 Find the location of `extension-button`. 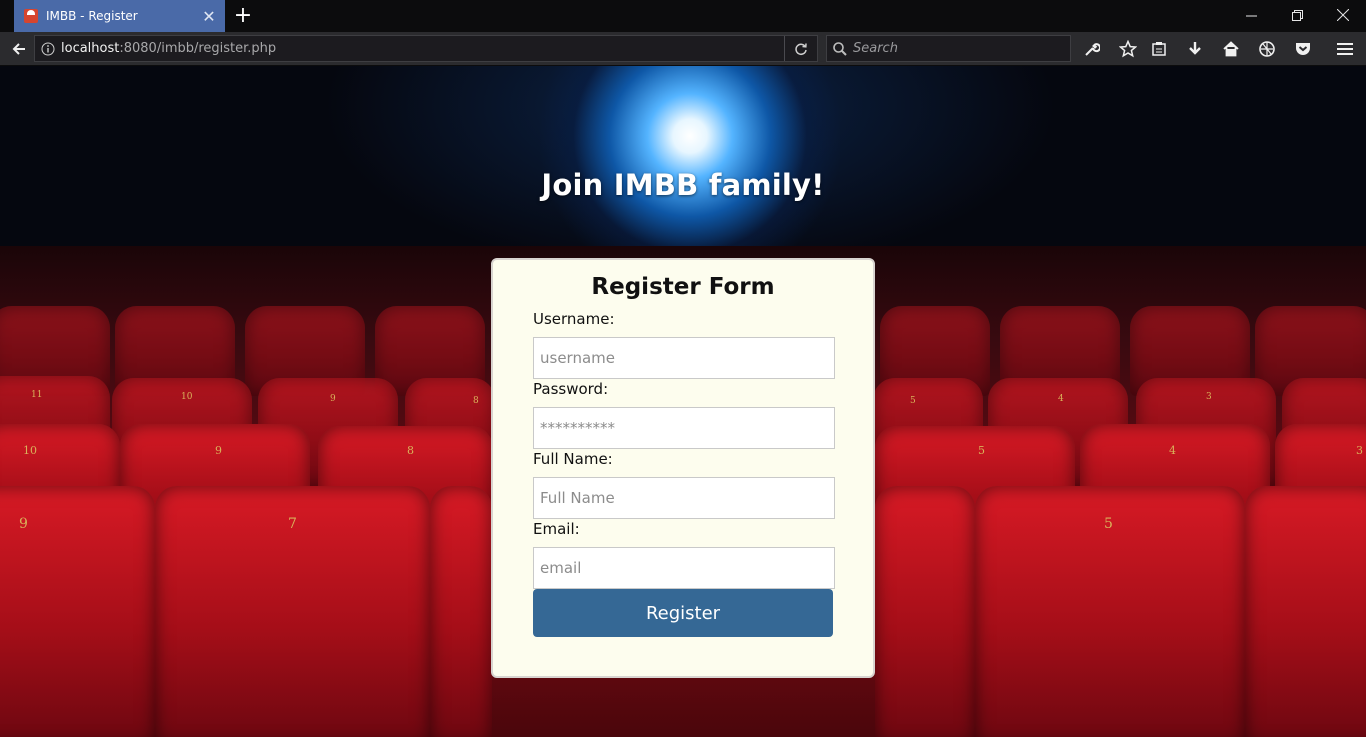

extension-button is located at coordinates (1267, 49).